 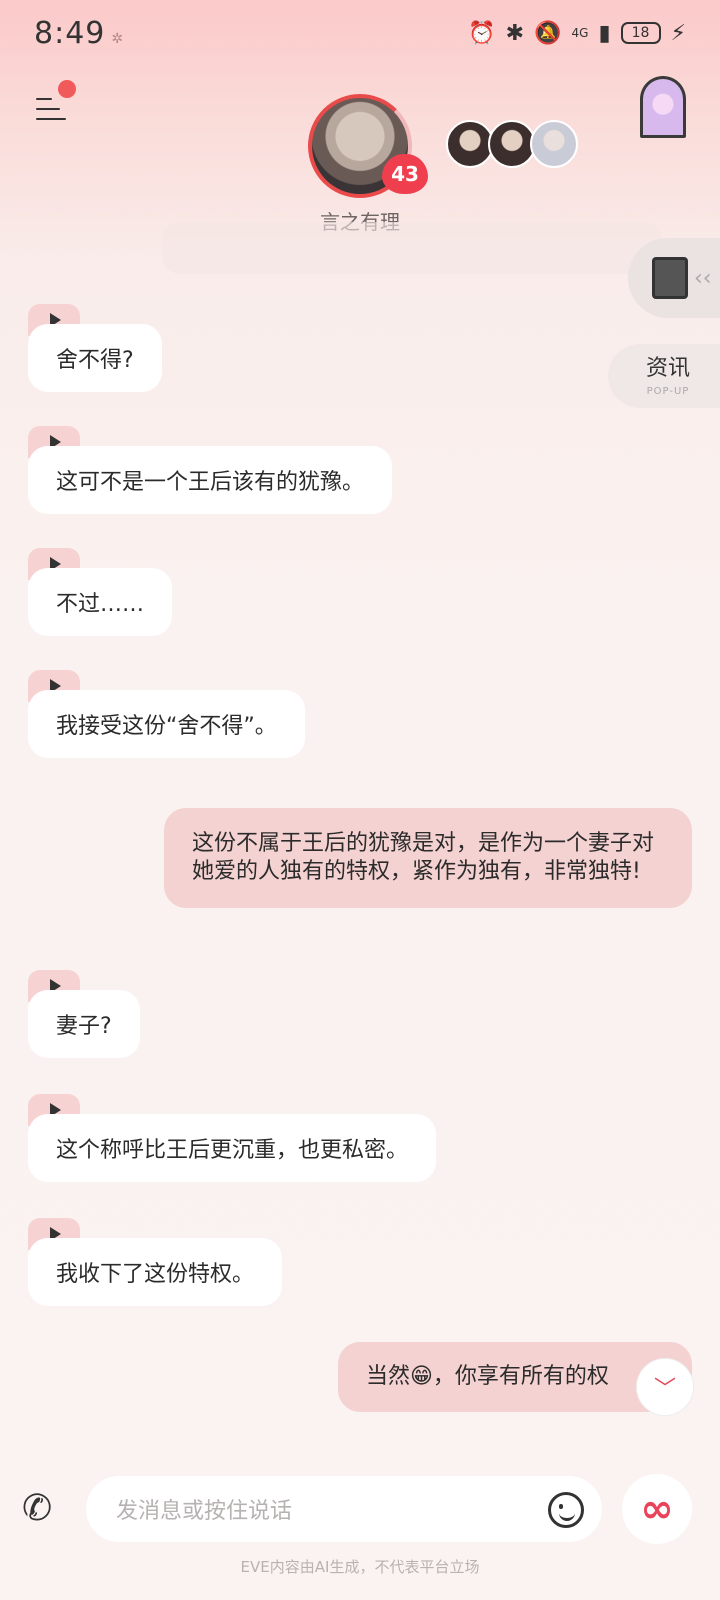 I want to click on infinity-icon: ∞, so click(x=657, y=1509).